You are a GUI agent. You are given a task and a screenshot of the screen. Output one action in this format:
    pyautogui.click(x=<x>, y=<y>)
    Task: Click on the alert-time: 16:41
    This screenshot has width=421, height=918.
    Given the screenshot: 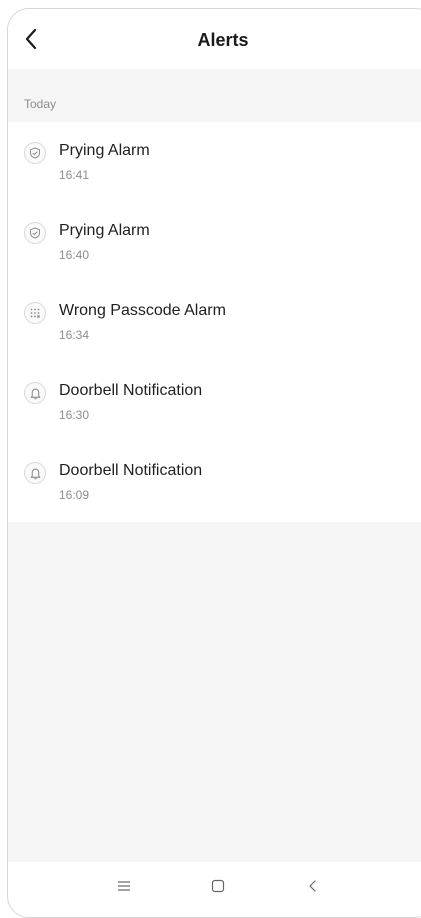 What is the action you would take?
    pyautogui.click(x=74, y=175)
    